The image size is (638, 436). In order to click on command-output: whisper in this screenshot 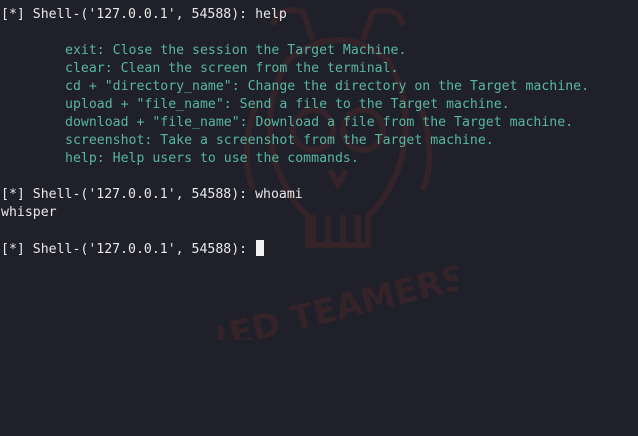, I will do `click(29, 212)`.